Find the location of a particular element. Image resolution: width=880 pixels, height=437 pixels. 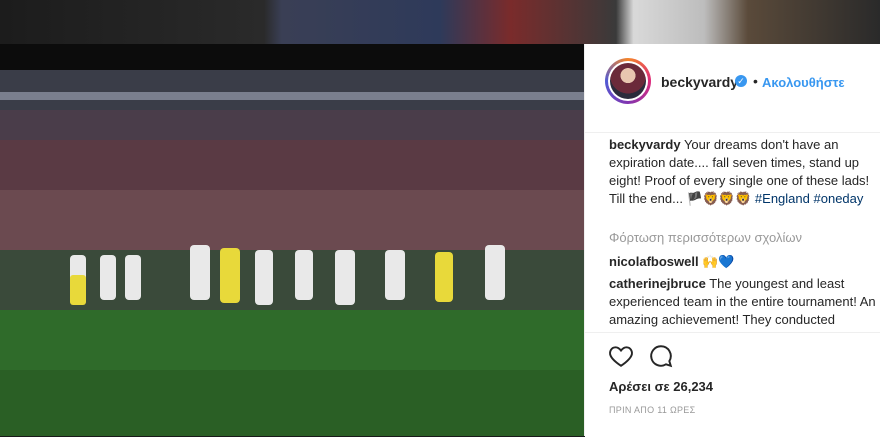

backdrop-overlay is located at coordinates (292, 57).